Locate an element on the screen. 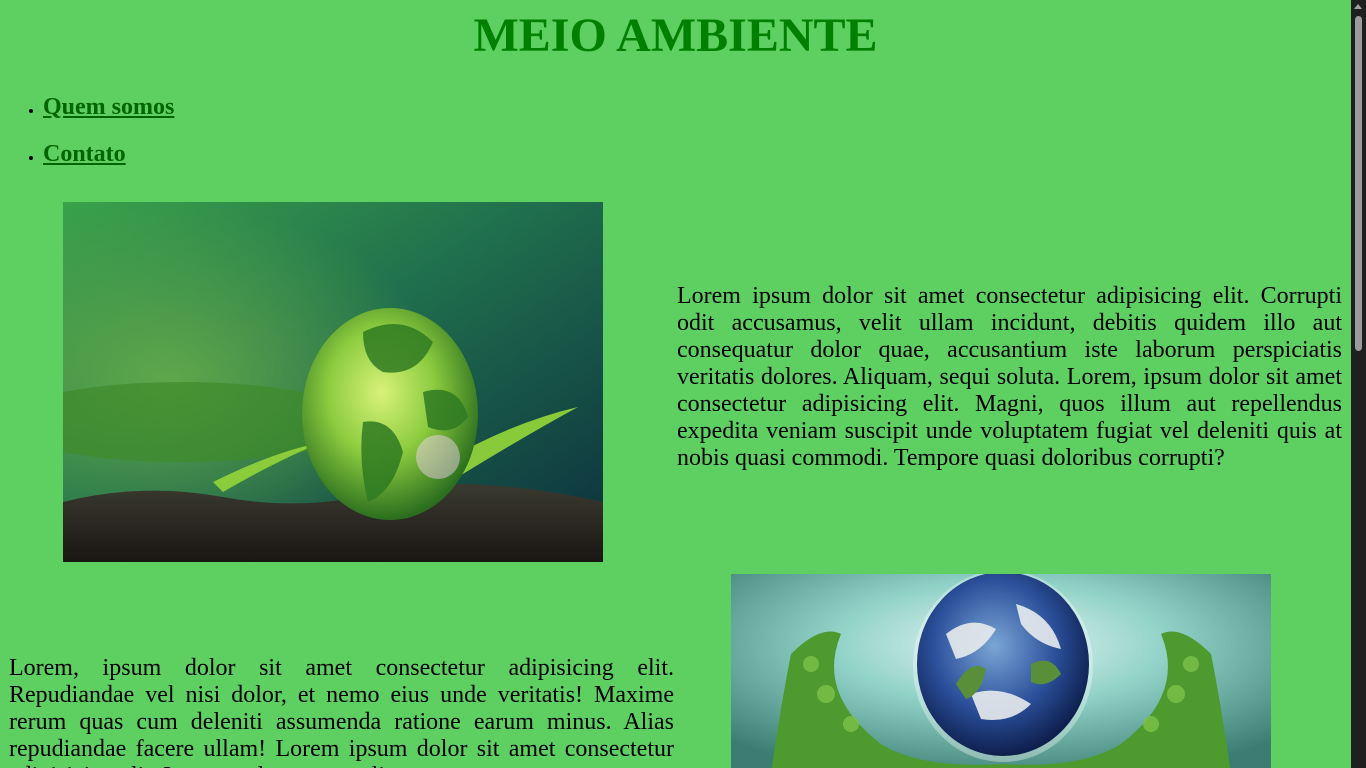  nav-link-quem-somos: Quem somos is located at coordinates (108, 107).